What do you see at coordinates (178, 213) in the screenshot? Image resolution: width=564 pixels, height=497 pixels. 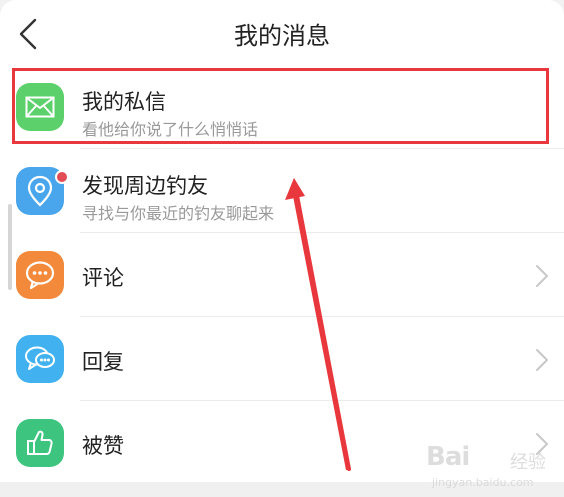 I see `list-item-subtitle: 寻找与你最近的钓友聊起来` at bounding box center [178, 213].